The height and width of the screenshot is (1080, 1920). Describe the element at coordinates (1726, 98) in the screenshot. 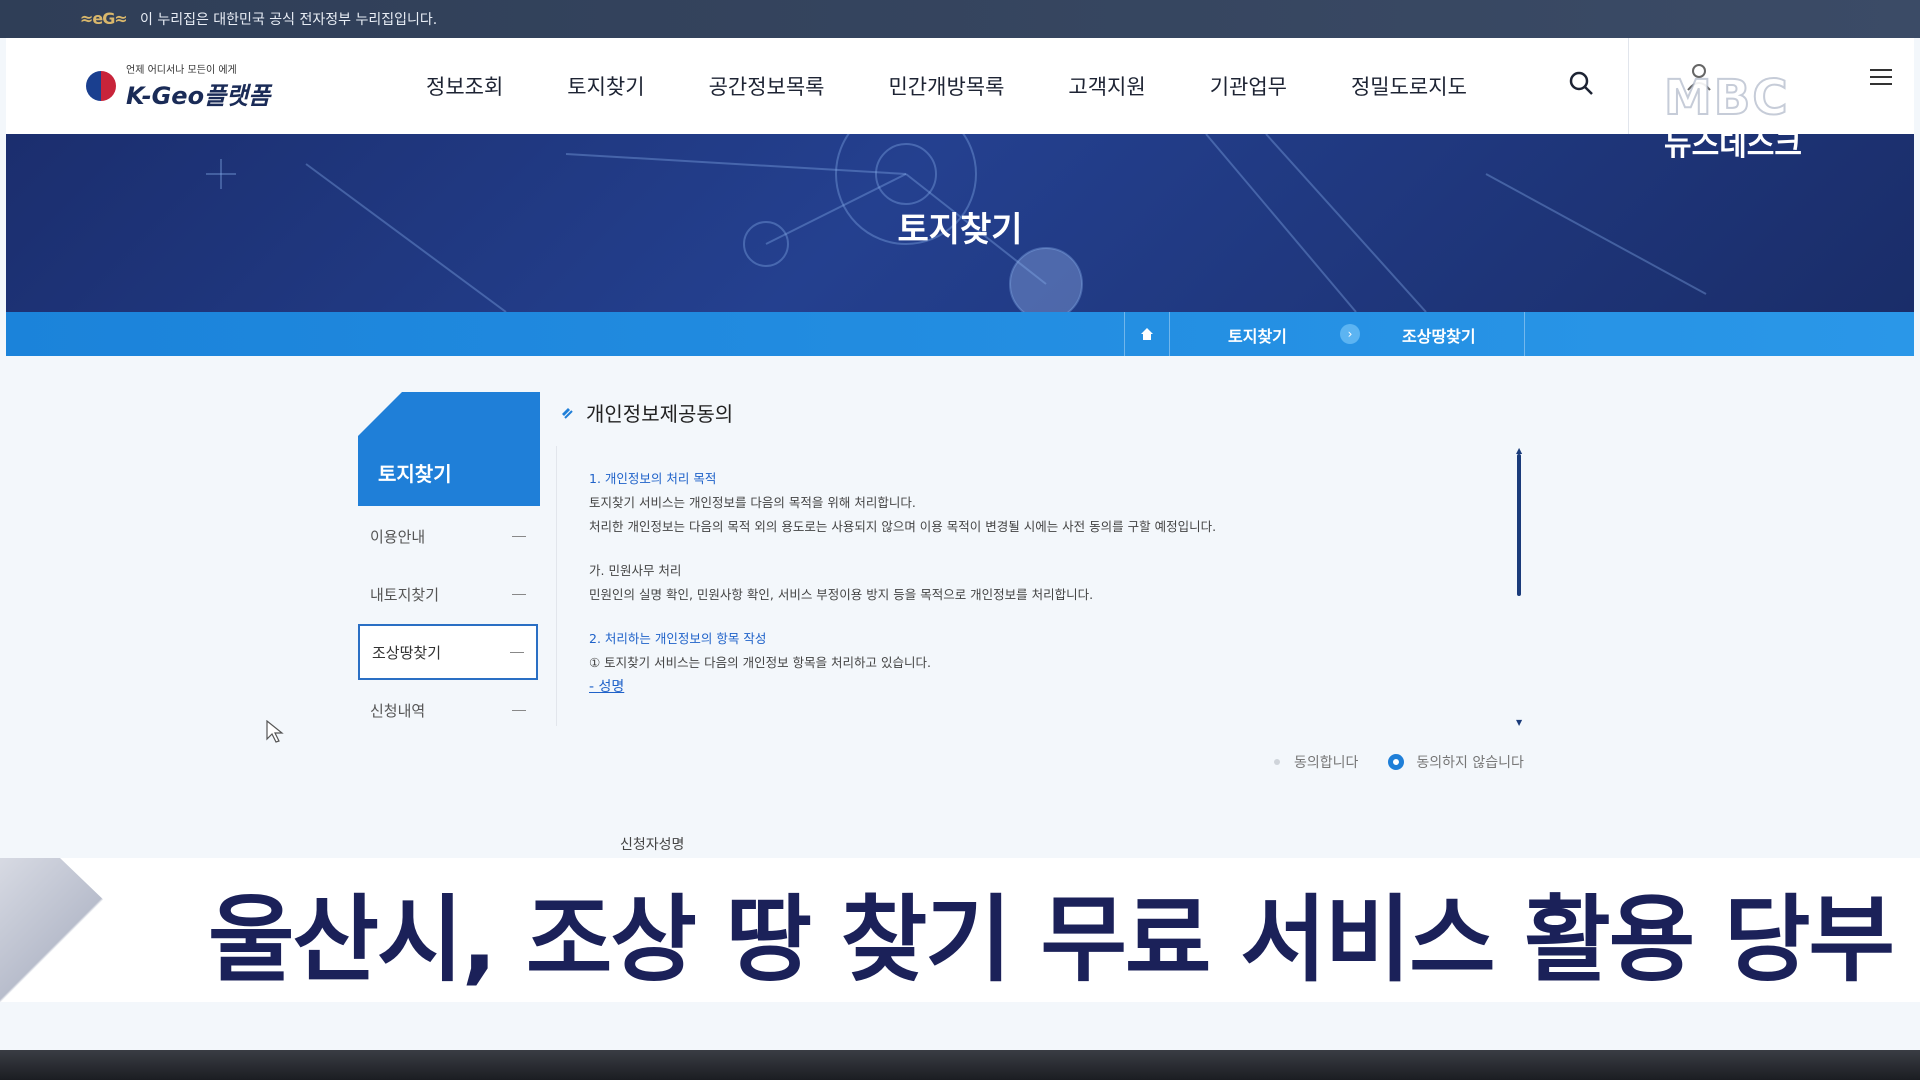

I see `watermark-brand: MBC` at that location.